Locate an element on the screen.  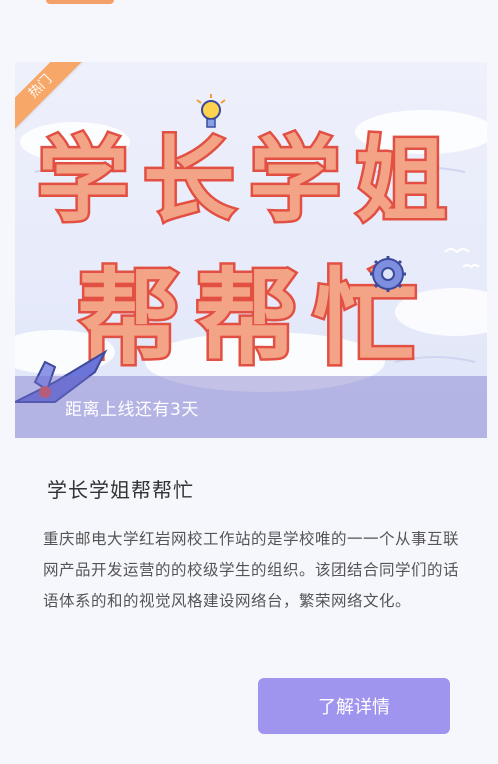
headline-char: 长 is located at coordinates (189, 180).